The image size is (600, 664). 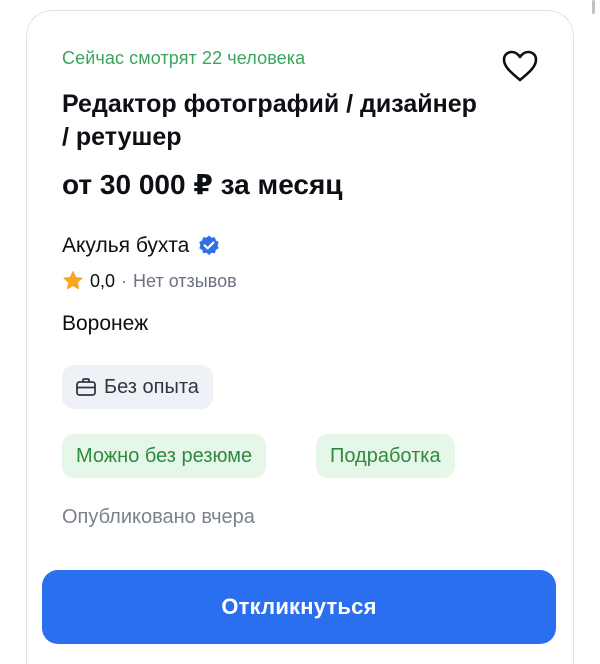 What do you see at coordinates (126, 245) in the screenshot?
I see `company-label: Акулья бухта` at bounding box center [126, 245].